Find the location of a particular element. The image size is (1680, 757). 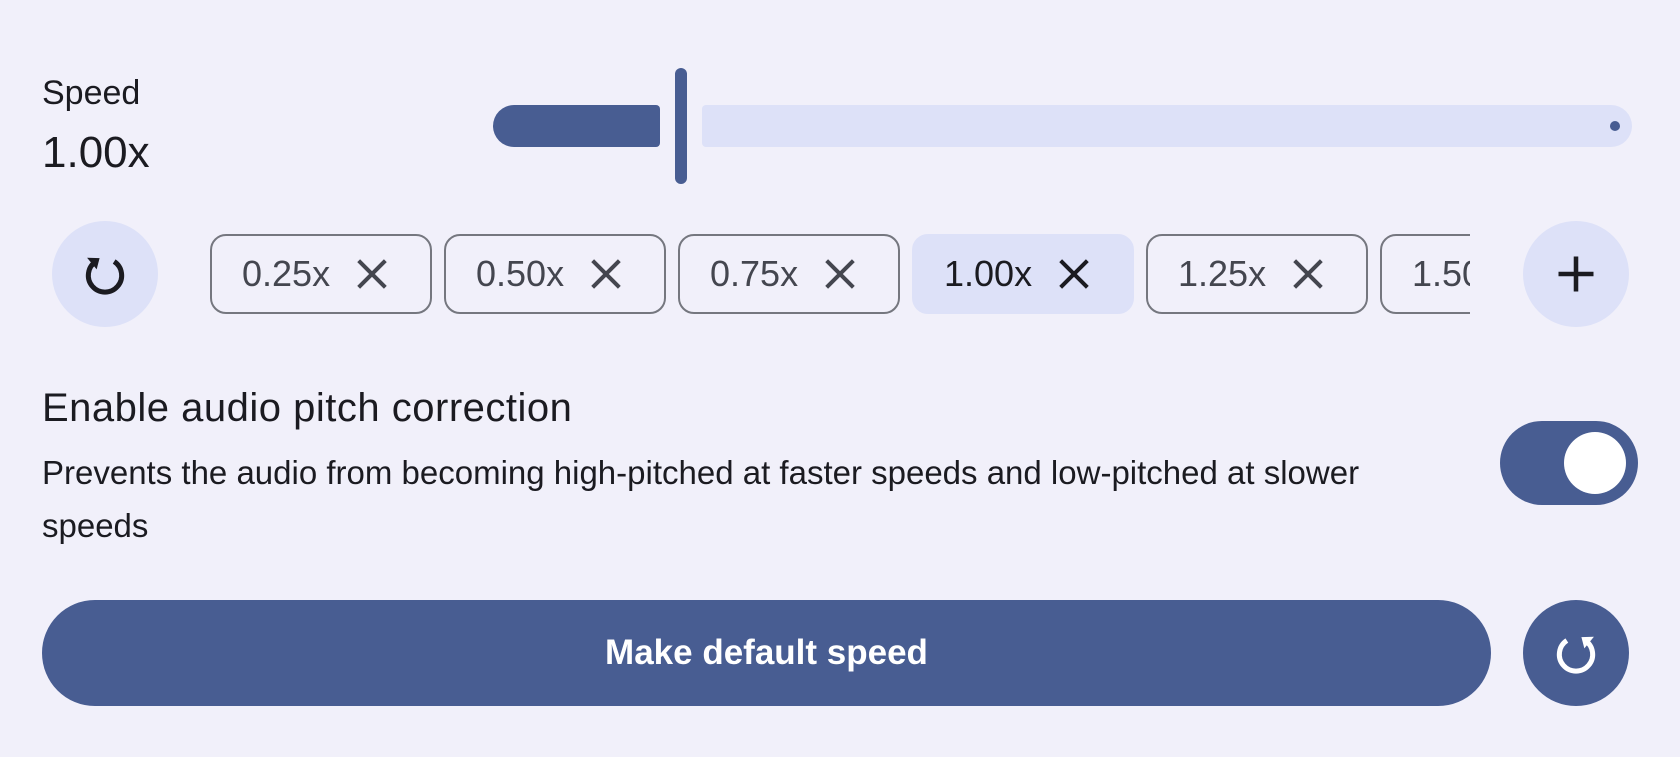

slider-inactive-track is located at coordinates (1167, 126).